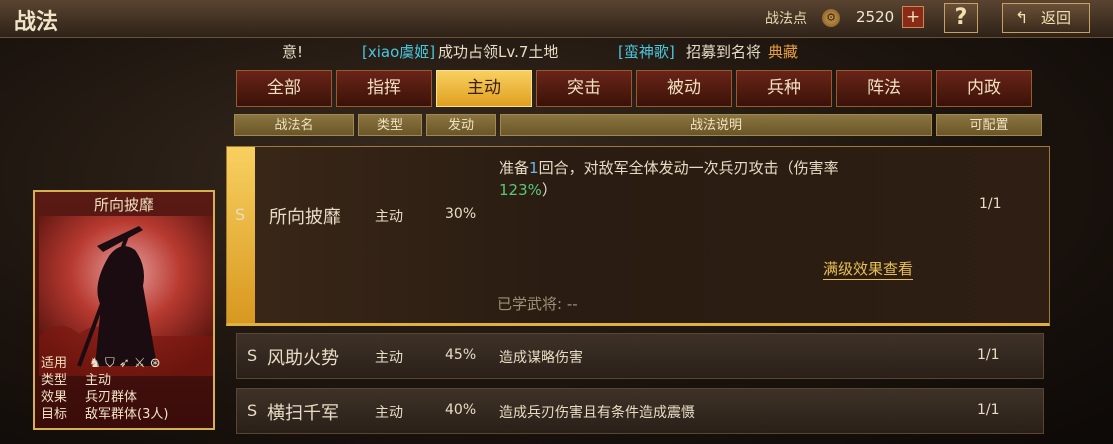 This screenshot has width=1113, height=444. Describe the element at coordinates (784, 88) in the screenshot. I see `tab-troop-type: 兵种` at that location.